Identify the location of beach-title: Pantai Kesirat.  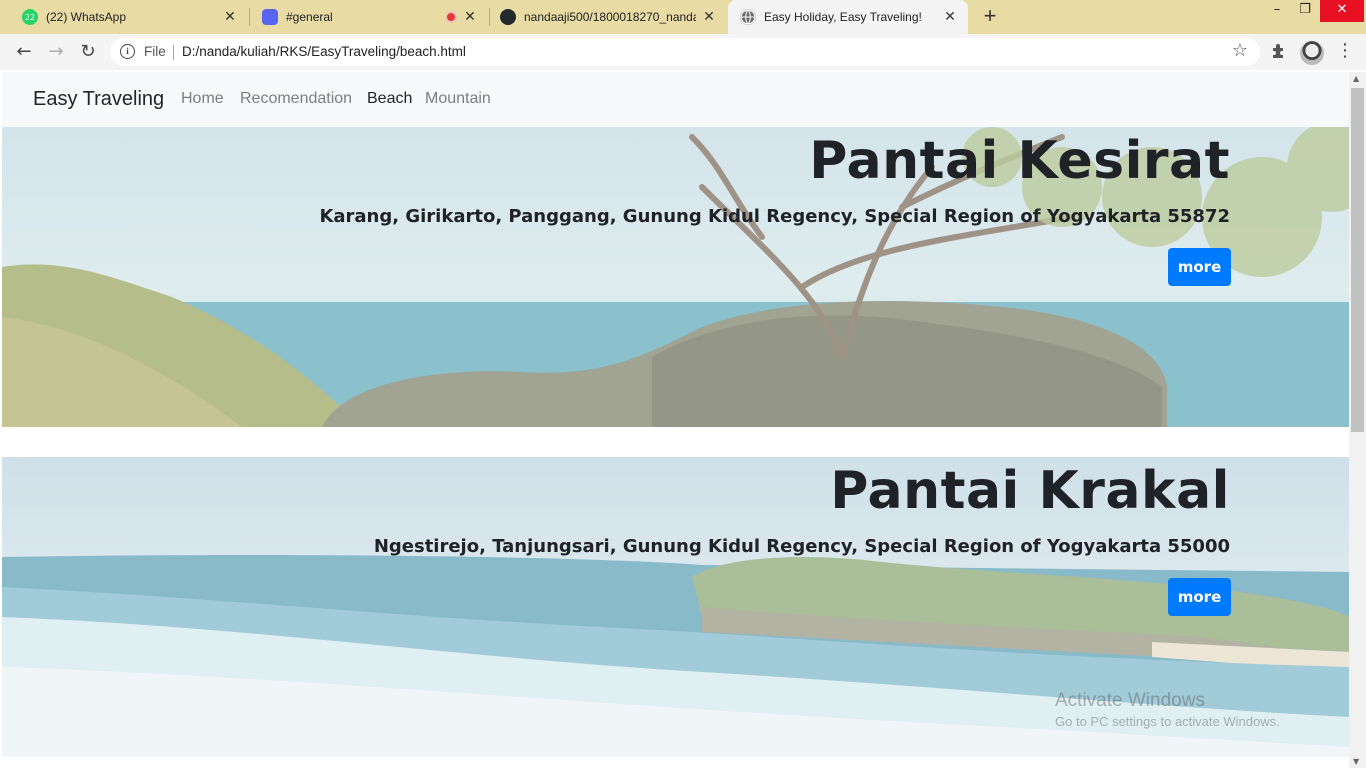
(1019, 161).